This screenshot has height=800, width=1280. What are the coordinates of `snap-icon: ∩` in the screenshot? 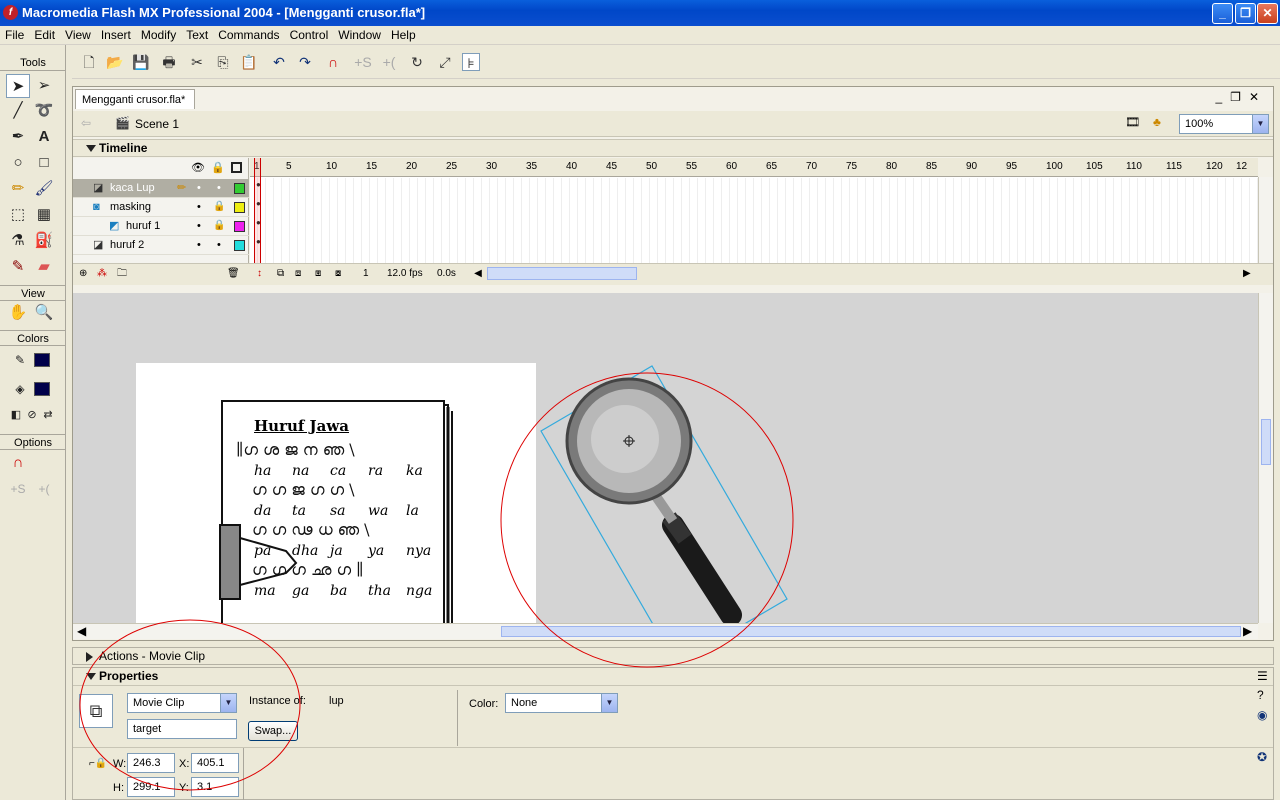 It's located at (333, 62).